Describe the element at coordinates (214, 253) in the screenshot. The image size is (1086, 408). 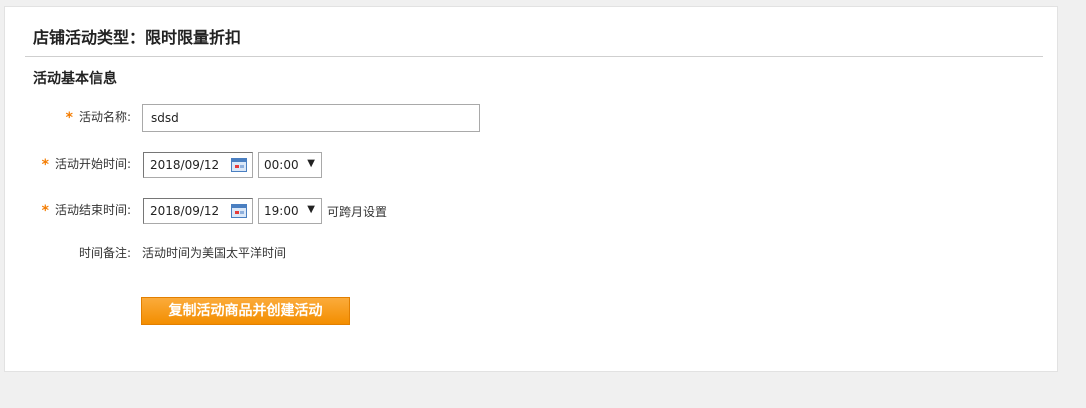
I see `time-note-value: 活动时间为美国太平洋时间` at that location.